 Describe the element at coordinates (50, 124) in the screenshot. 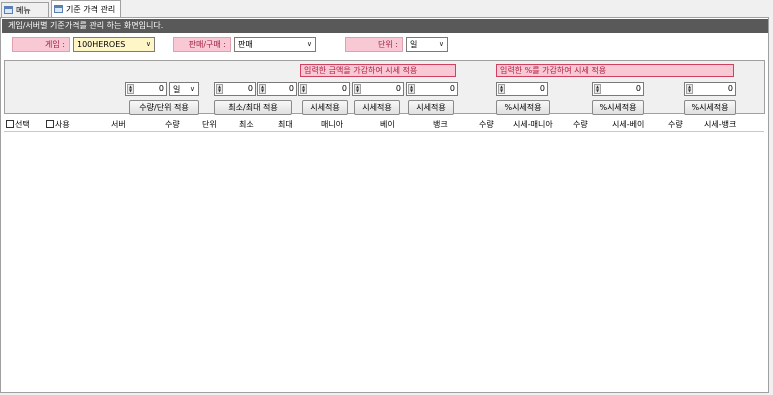

I see `use-all-checkbox` at that location.